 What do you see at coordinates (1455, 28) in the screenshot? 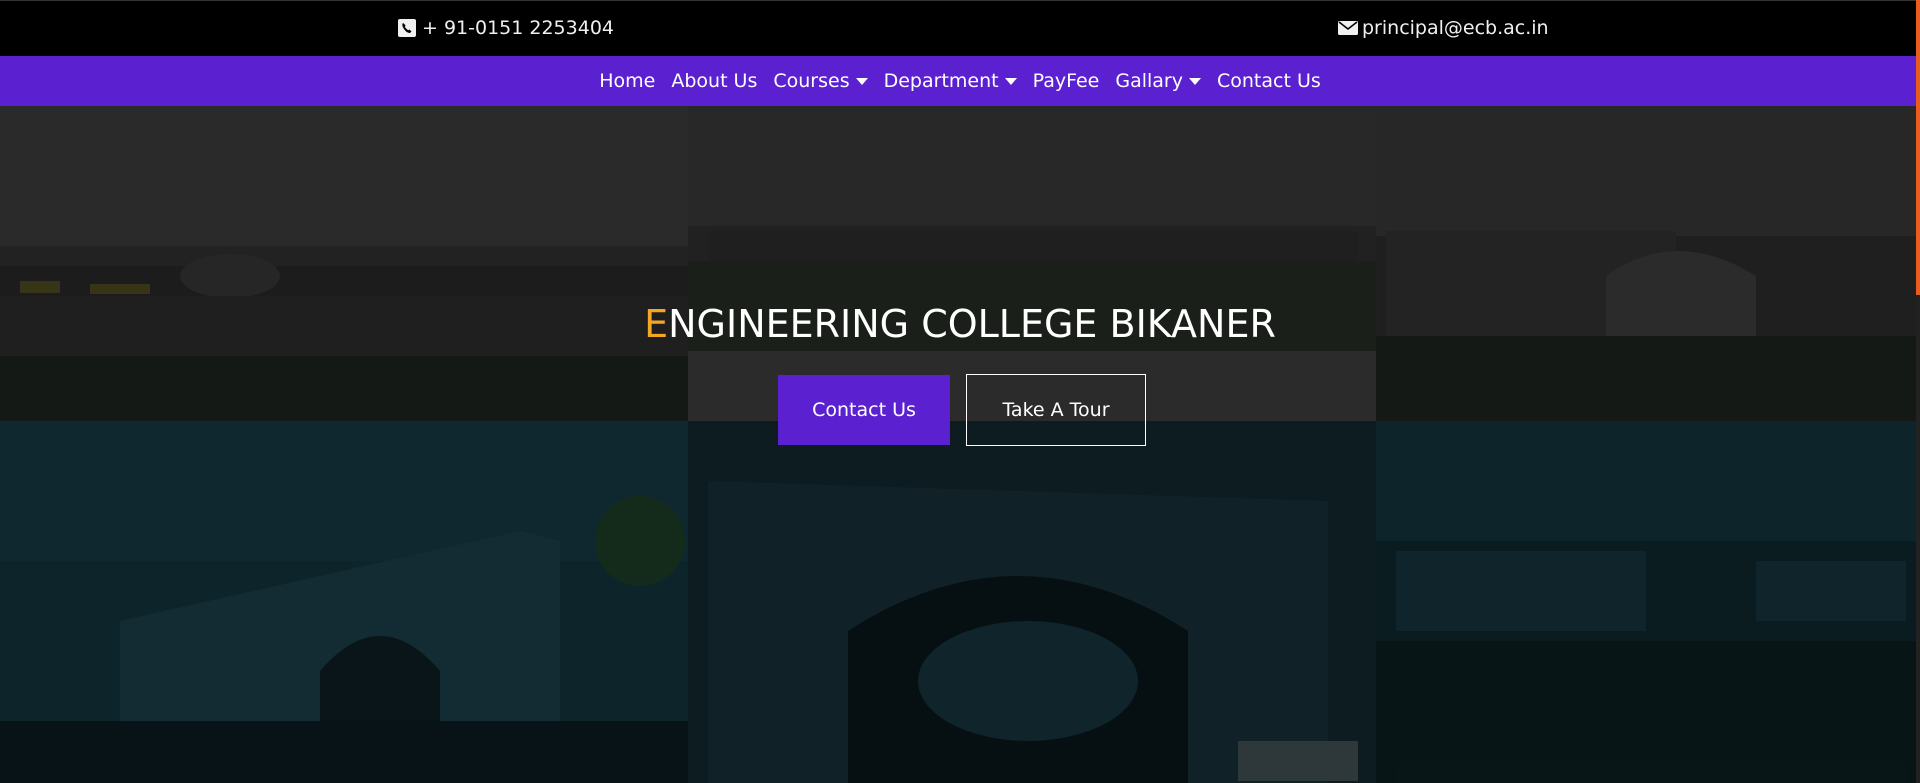
I see `email-address: principal@ecb.ac.in` at bounding box center [1455, 28].